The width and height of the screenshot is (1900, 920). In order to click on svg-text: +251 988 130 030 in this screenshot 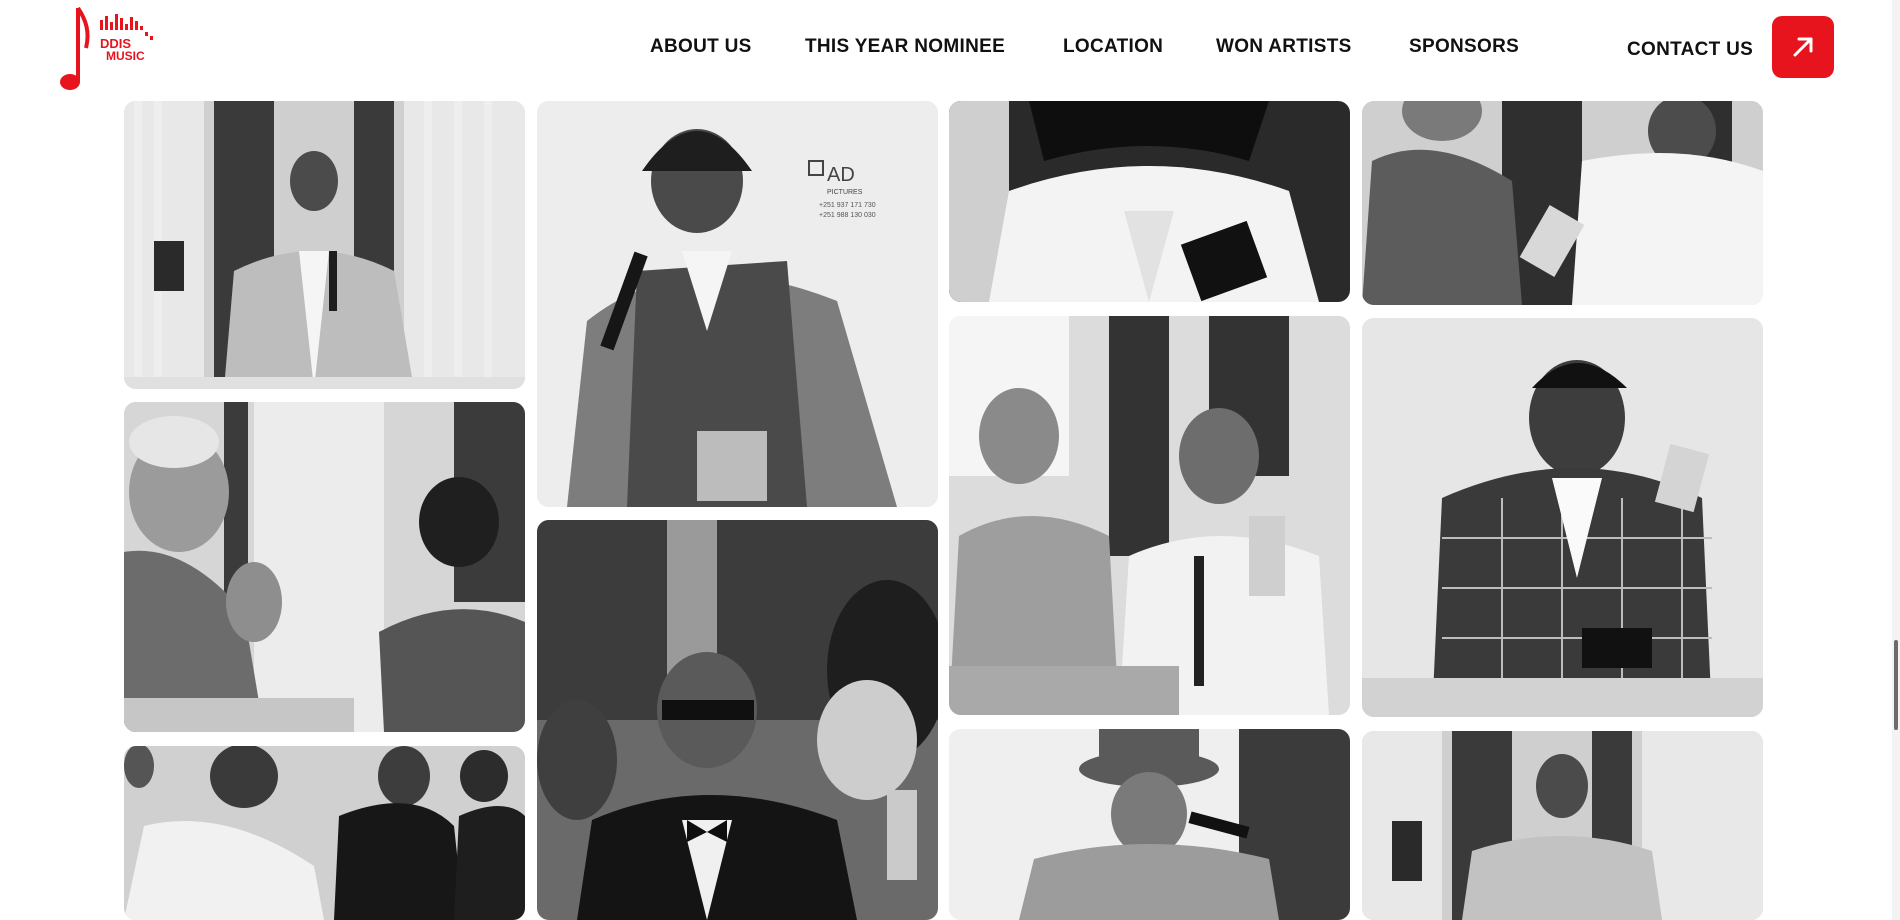, I will do `click(847, 215)`.